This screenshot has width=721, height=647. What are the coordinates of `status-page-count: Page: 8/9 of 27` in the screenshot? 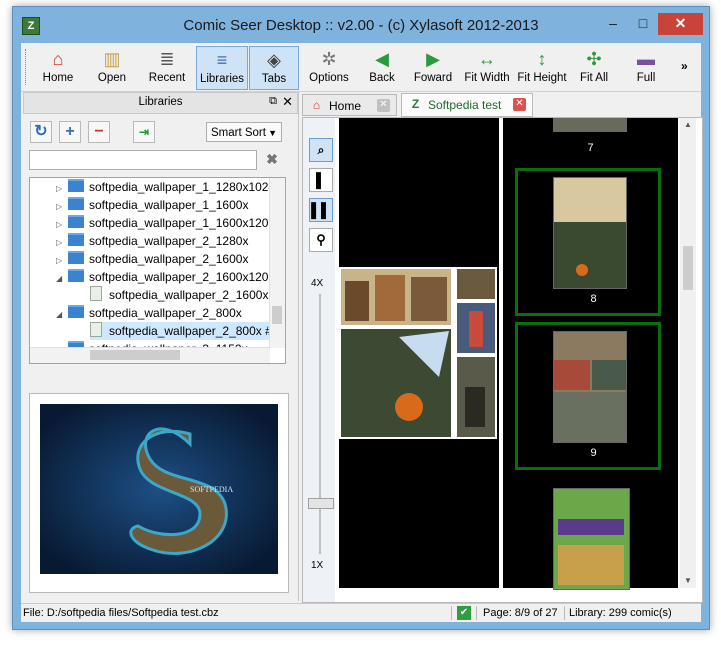 It's located at (520, 613).